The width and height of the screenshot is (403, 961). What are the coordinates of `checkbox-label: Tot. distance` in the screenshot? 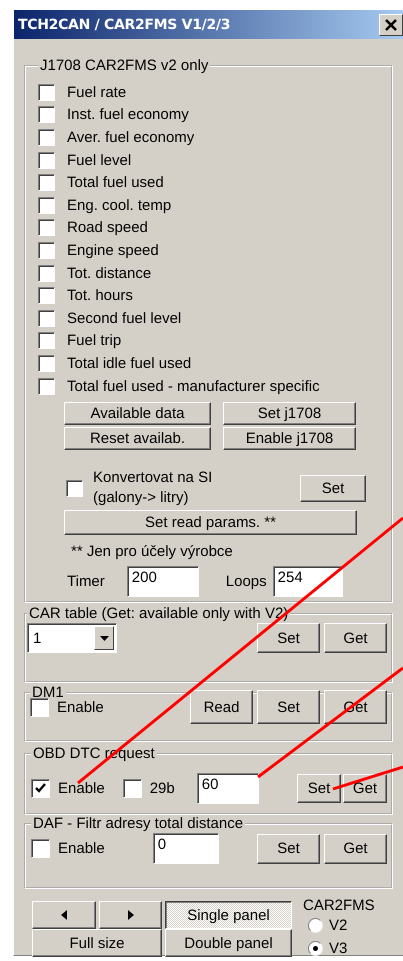 It's located at (109, 273).